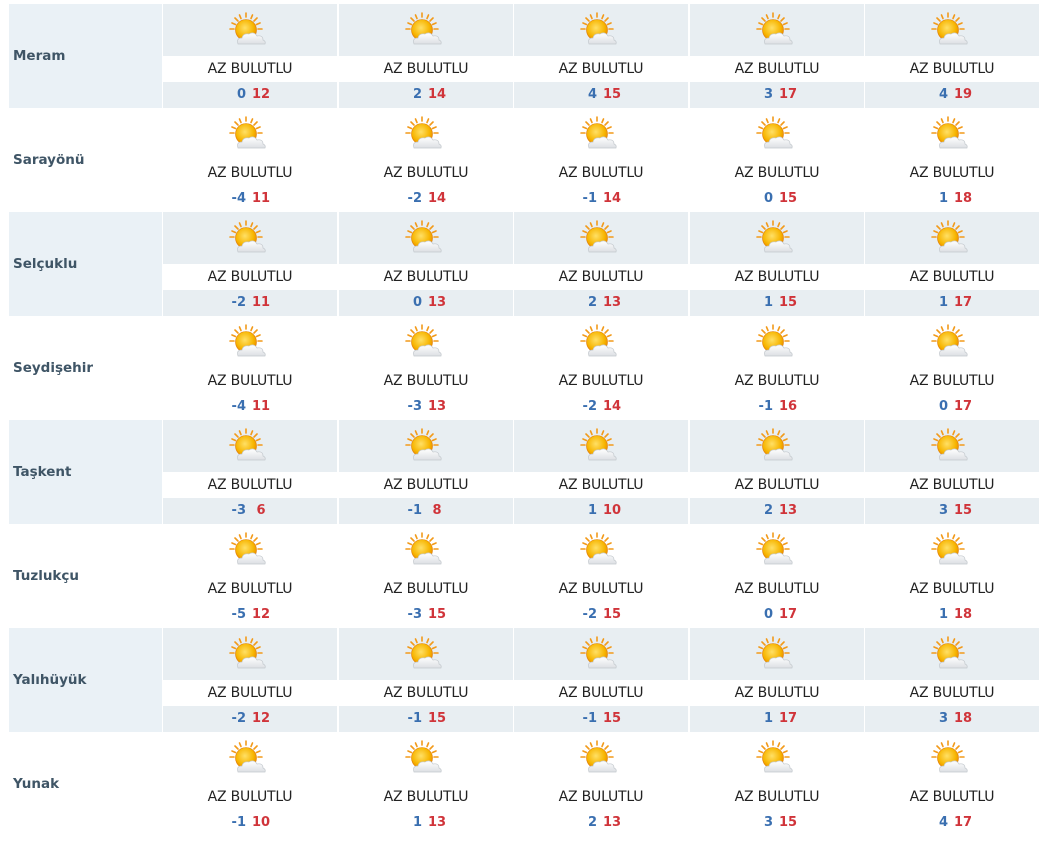 The image size is (1042, 859). What do you see at coordinates (42, 472) in the screenshot?
I see `city-name: Taşkent` at bounding box center [42, 472].